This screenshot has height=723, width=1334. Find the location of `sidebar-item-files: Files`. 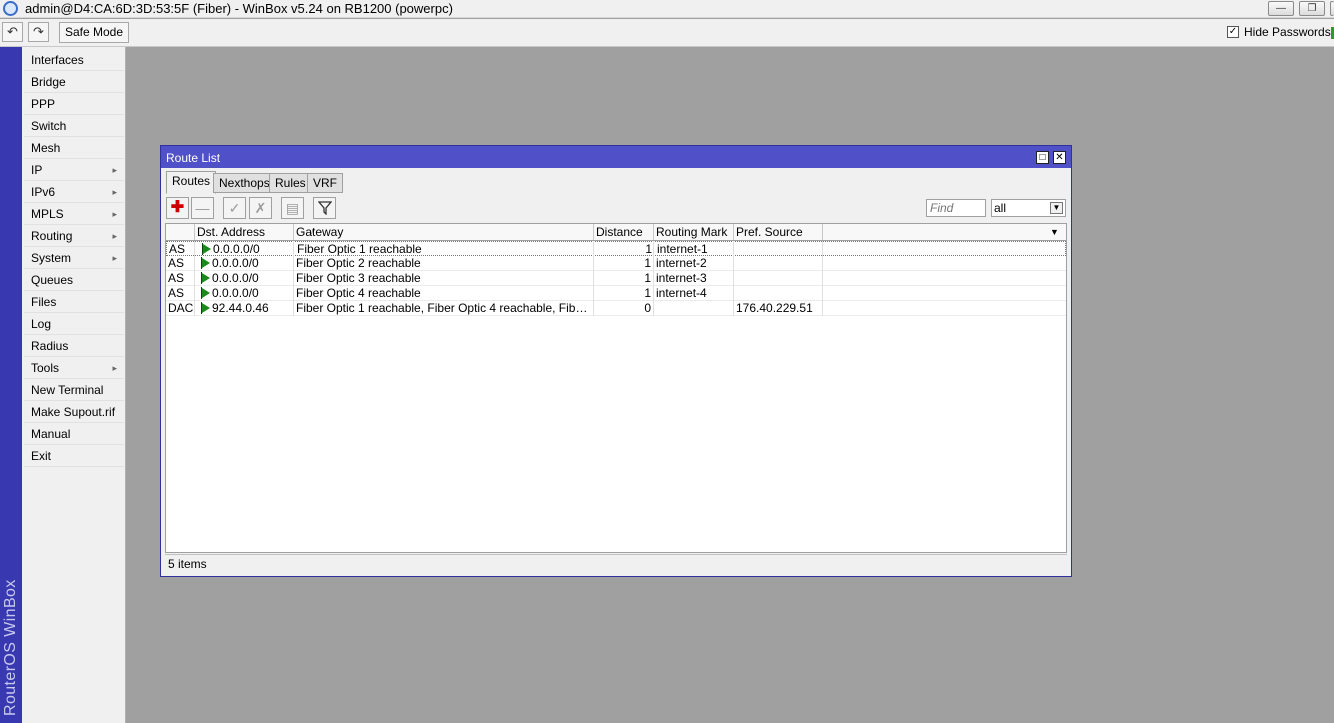

sidebar-item-files: Files is located at coordinates (74, 302).